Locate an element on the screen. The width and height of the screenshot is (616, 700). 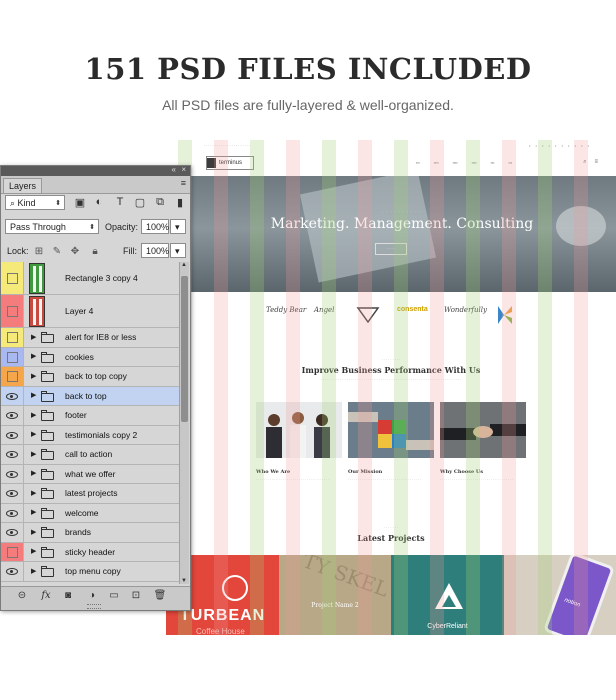
group-row: ▶ back to top copy is located at coordinates (90, 377).